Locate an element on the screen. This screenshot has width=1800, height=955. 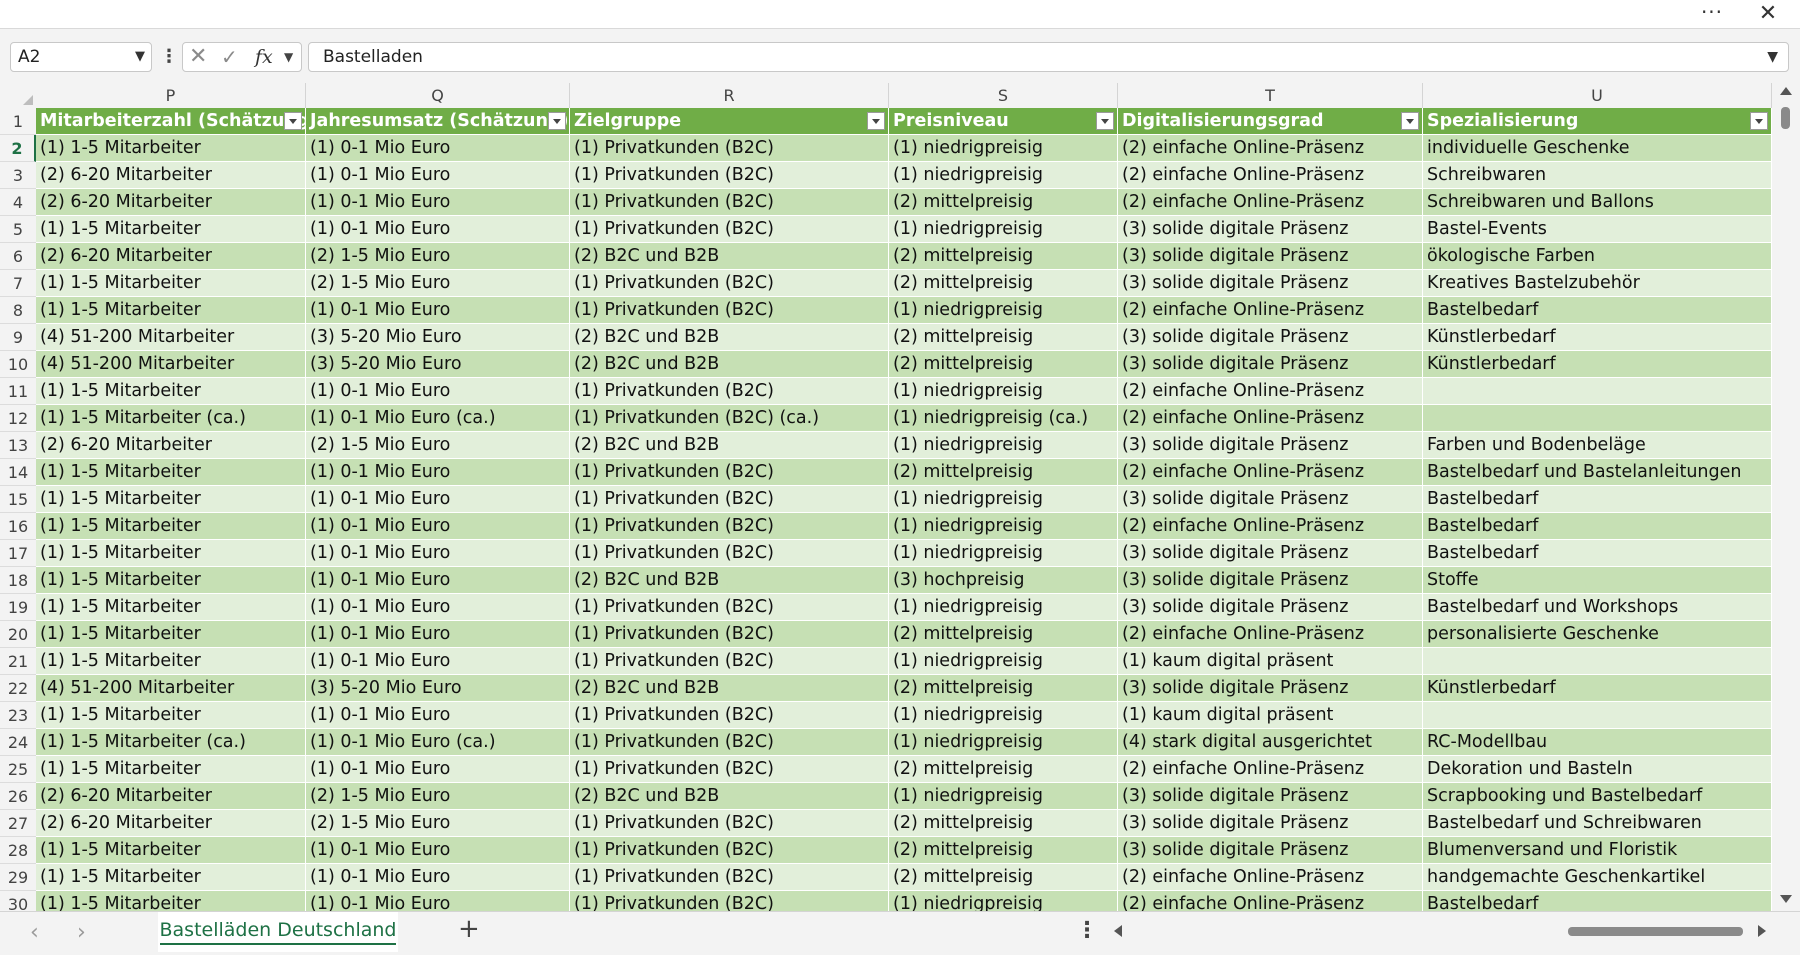
table-cell: (2) B2C und B2B is located at coordinates (729, 796).